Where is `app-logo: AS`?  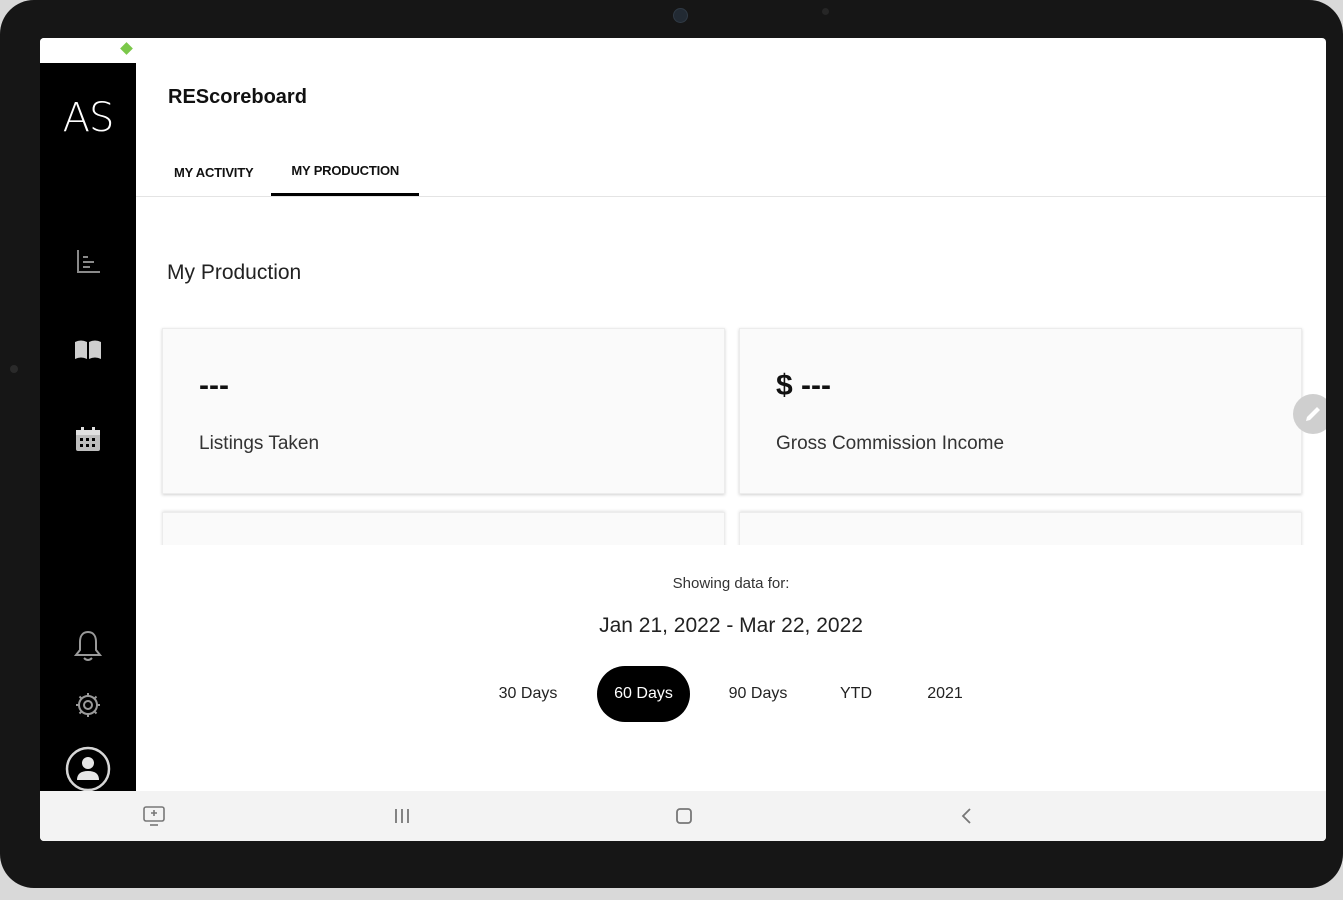
app-logo: AS is located at coordinates (88, 118).